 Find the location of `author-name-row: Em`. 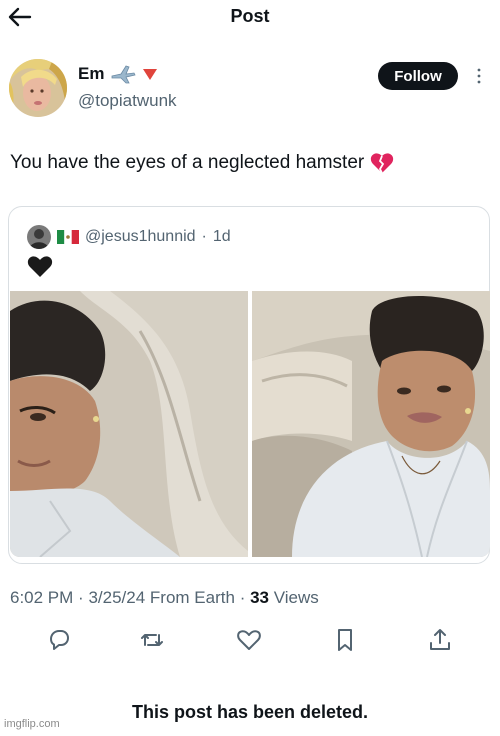

author-name-row: Em is located at coordinates (118, 74).